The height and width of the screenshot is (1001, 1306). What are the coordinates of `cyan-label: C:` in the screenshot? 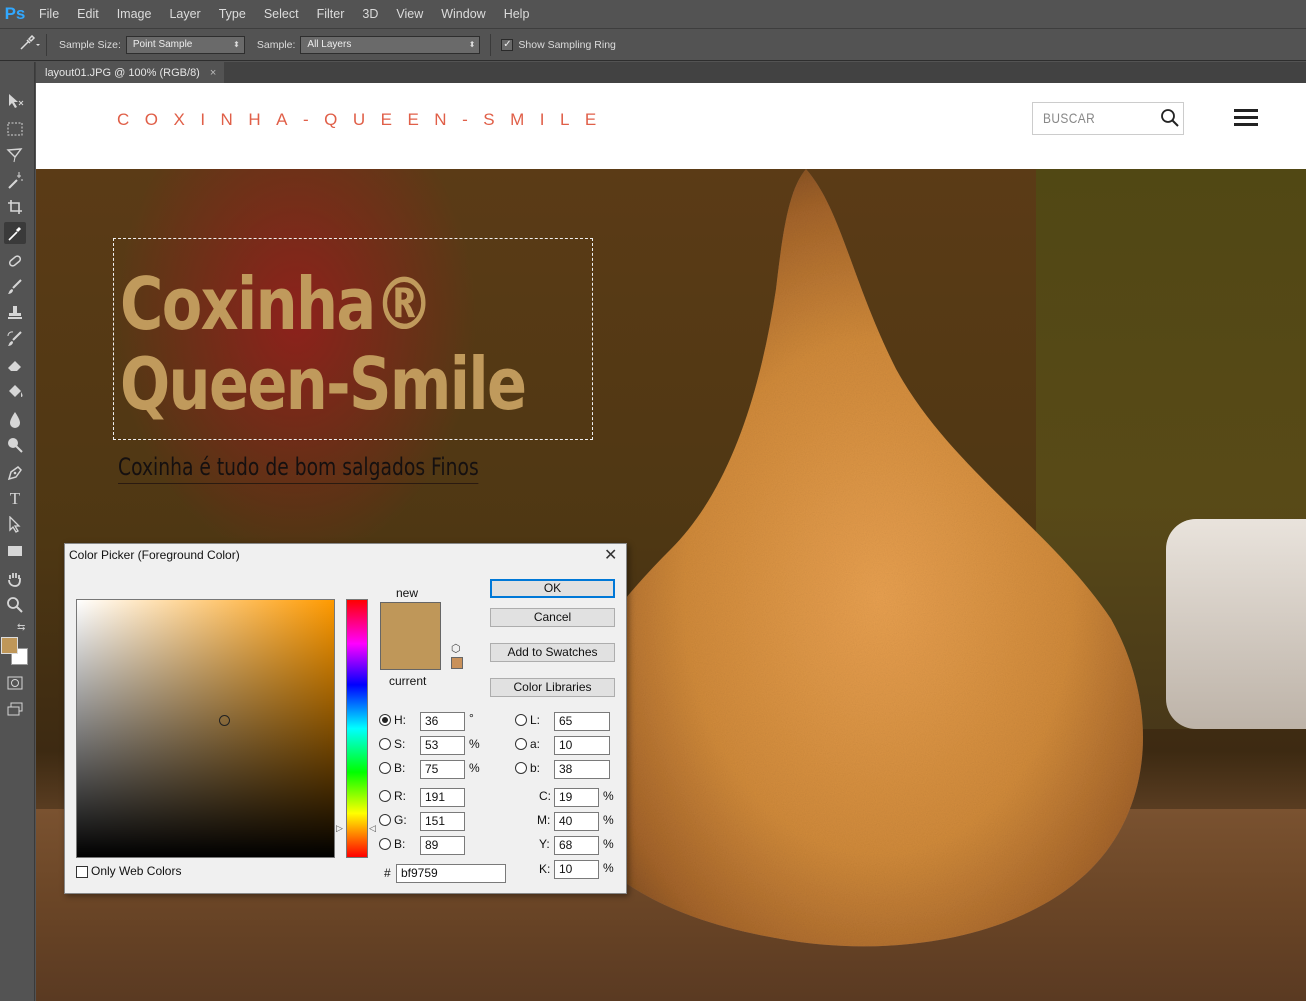 It's located at (545, 796).